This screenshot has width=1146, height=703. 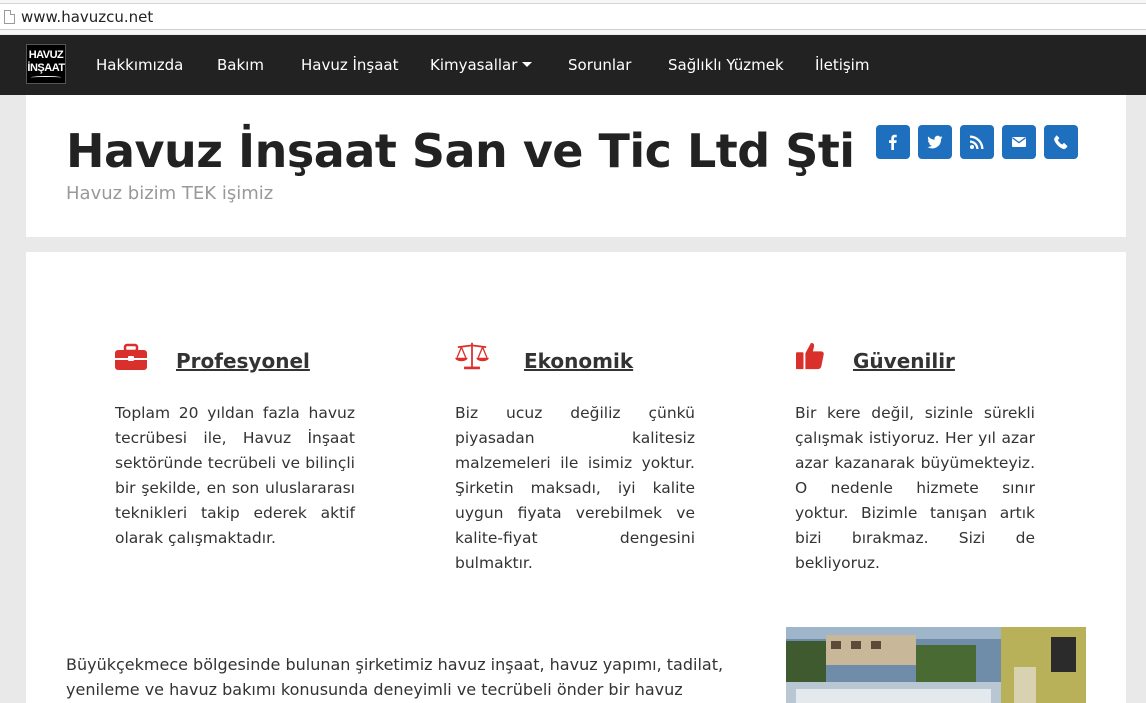 I want to click on pool-photo-image, so click(x=936, y=665).